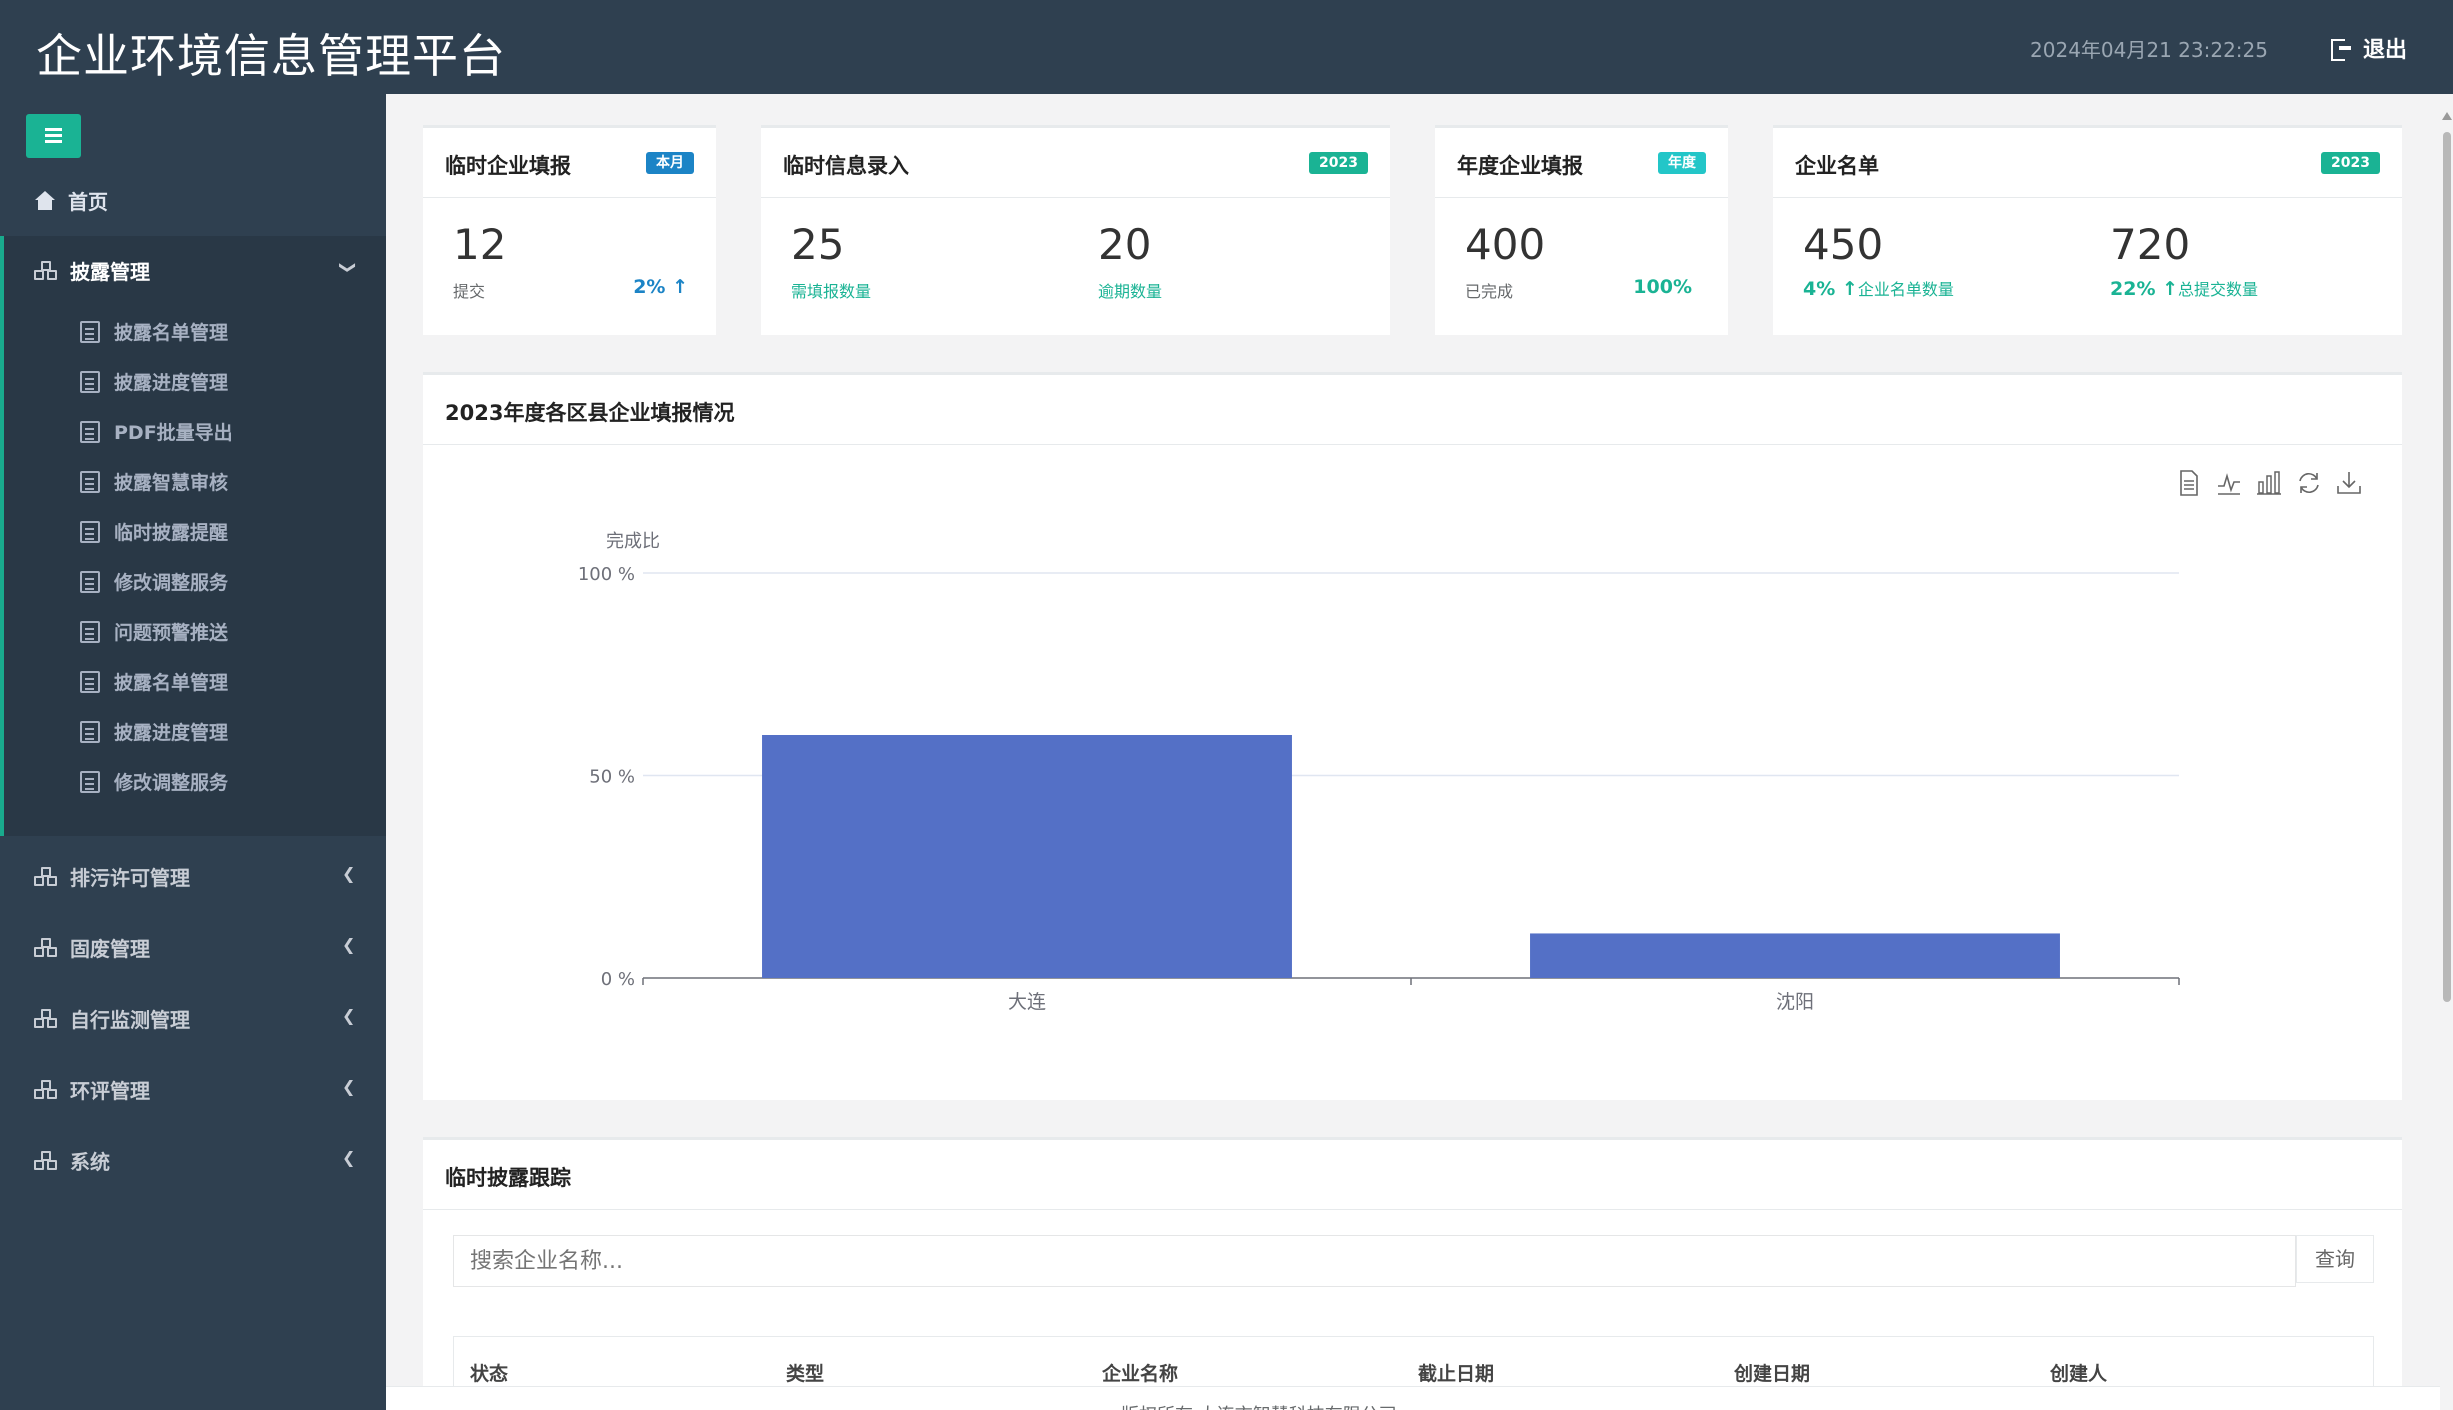 Image resolution: width=2453 pixels, height=1410 pixels. Describe the element at coordinates (110, 1091) in the screenshot. I see `sidebar-item-label: 环评管理` at that location.